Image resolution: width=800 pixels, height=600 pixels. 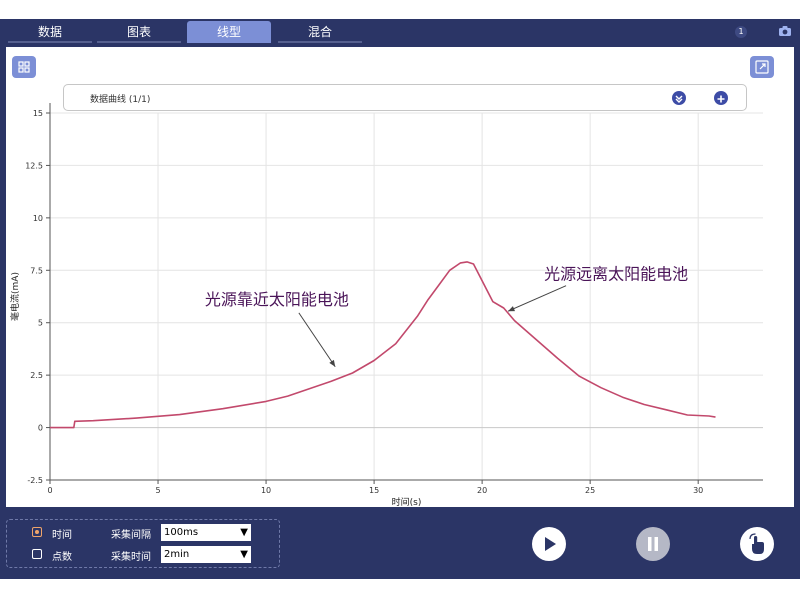 I want to click on curve-selector-label: 数据曲线 (1/1), so click(x=120, y=100).